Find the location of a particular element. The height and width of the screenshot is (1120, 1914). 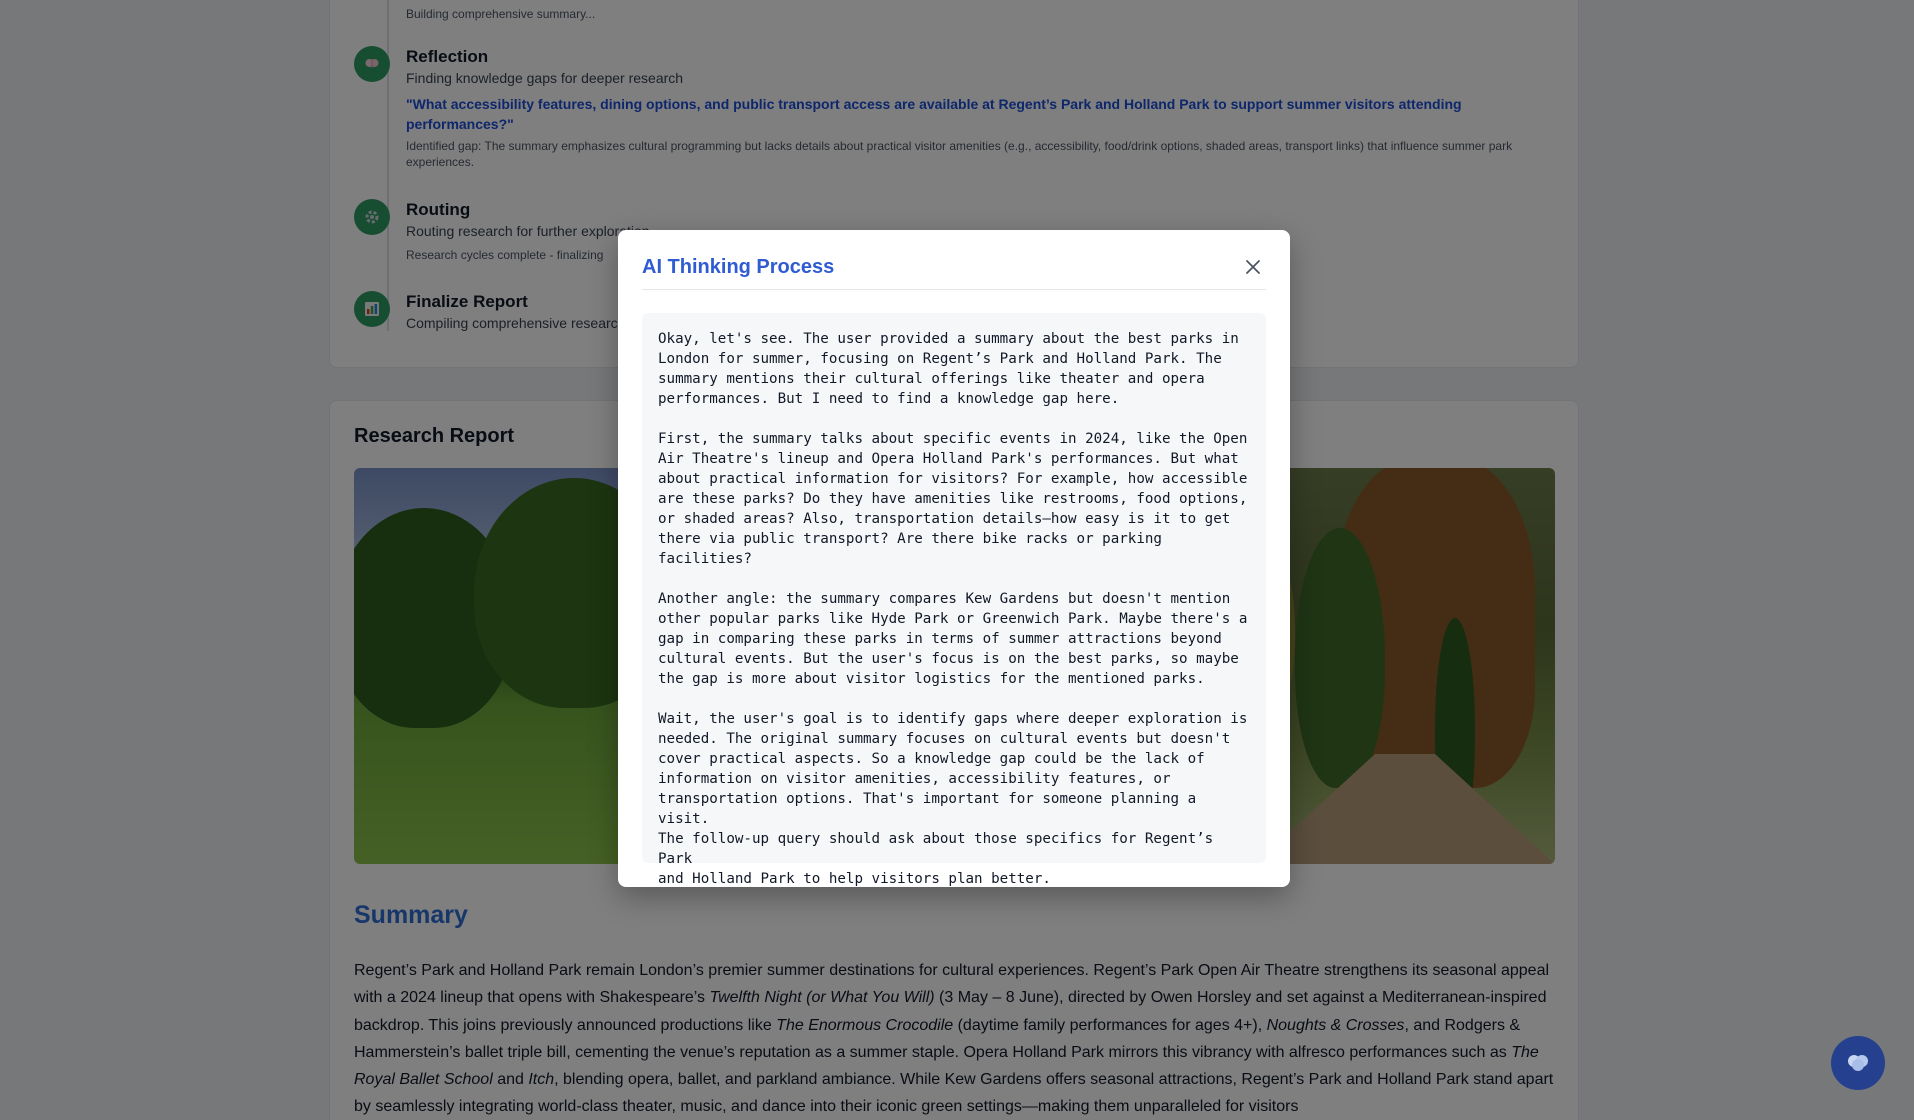

modal-title: AI Thinking Process is located at coordinates (738, 267).